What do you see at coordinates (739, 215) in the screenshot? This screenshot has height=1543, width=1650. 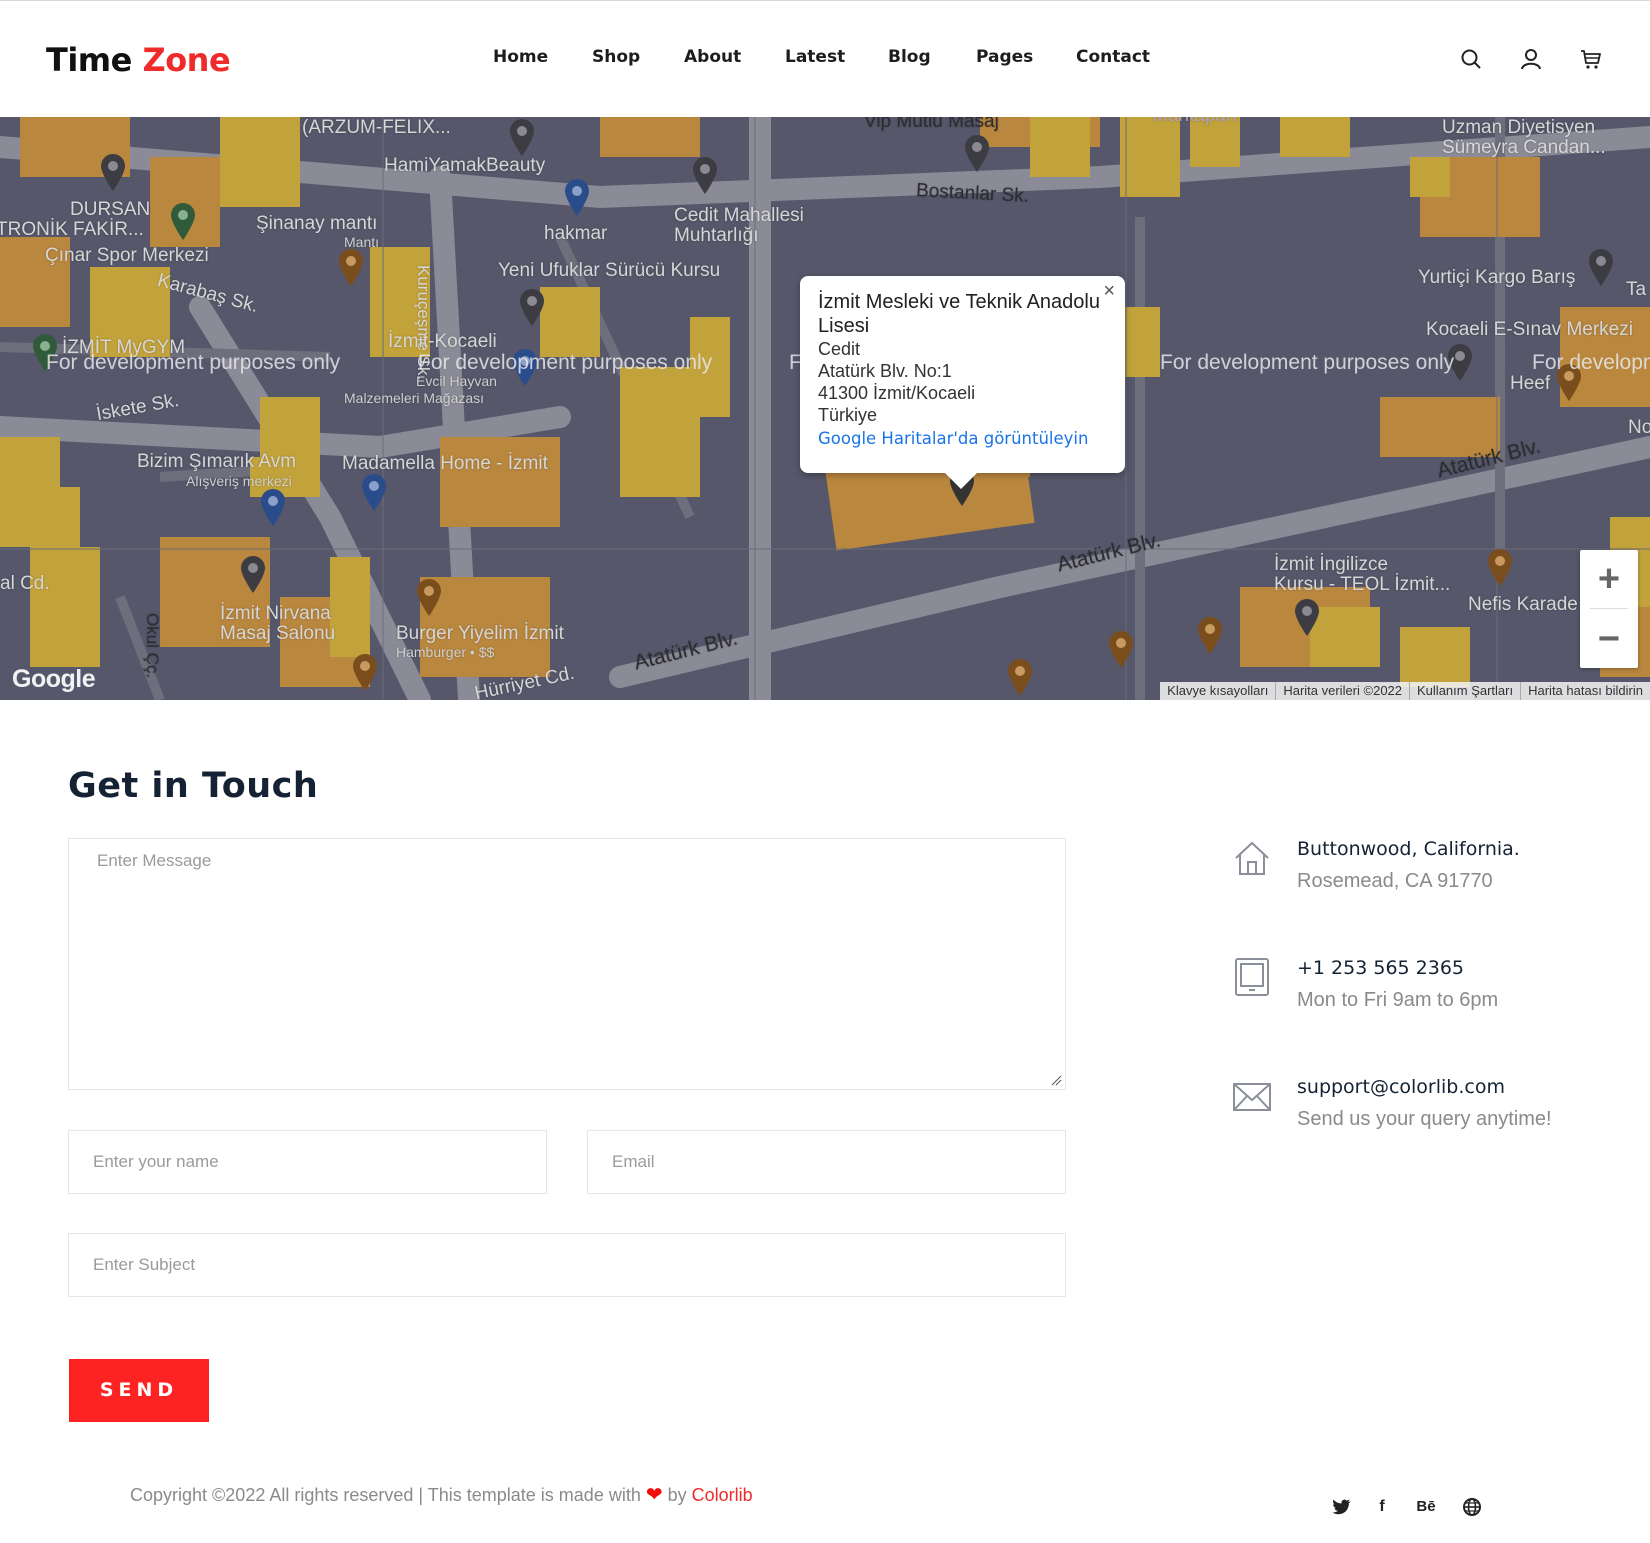 I see `map-label: Cedit Mahallesi` at bounding box center [739, 215].